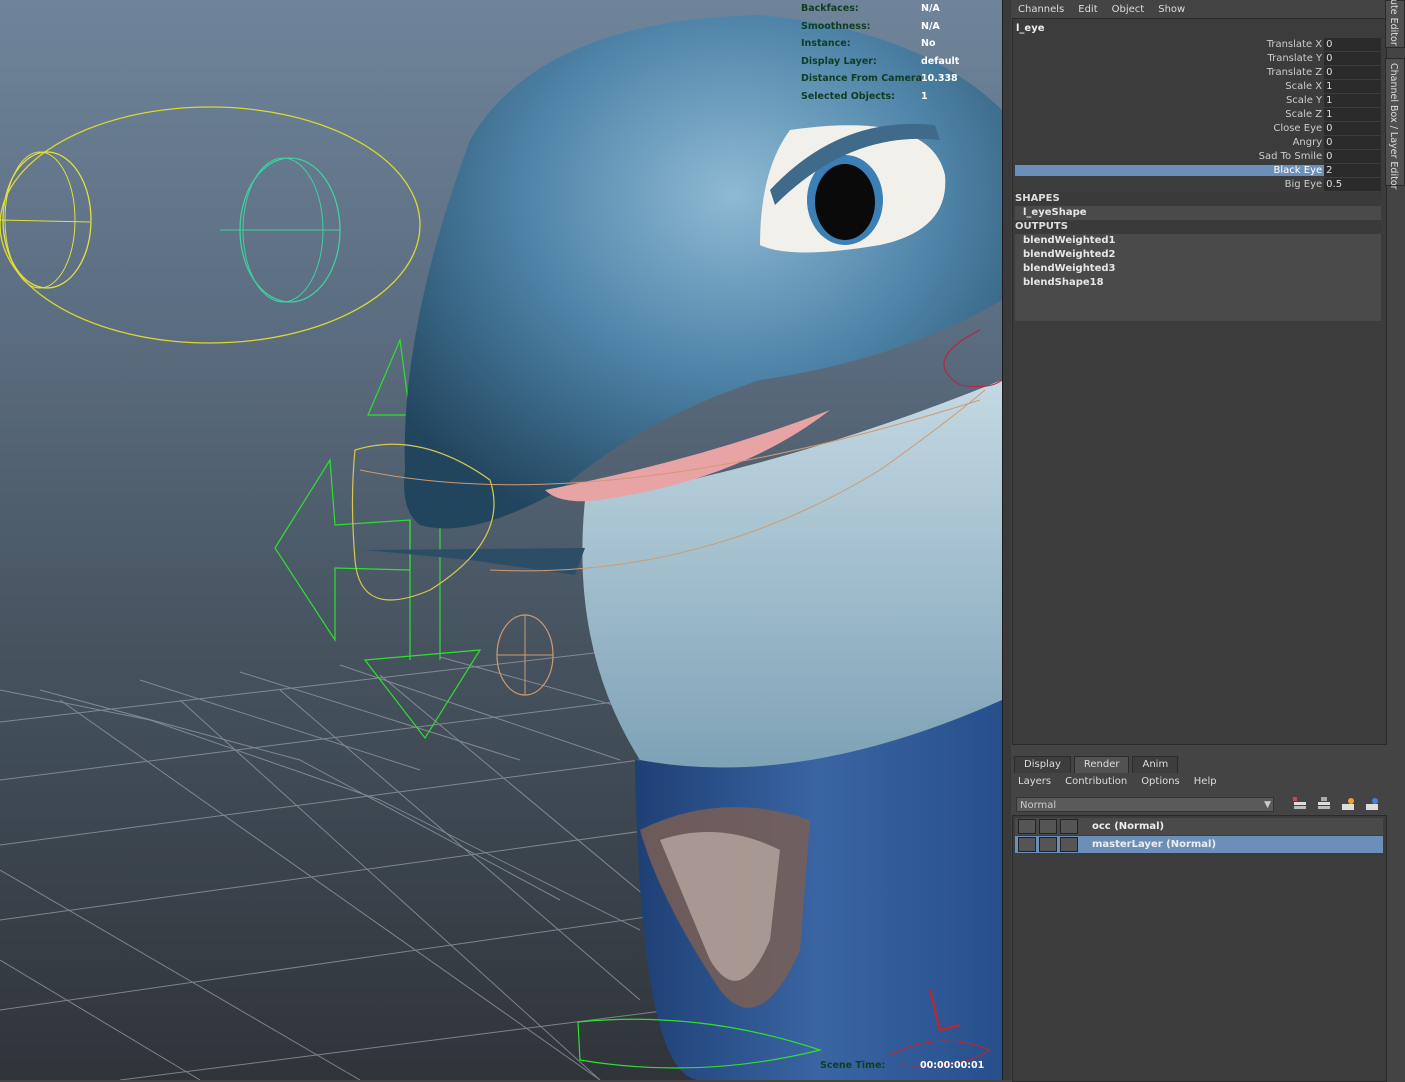 The image size is (1405, 1082). I want to click on attr-big-eye: Big Eye 0.5, so click(1198, 184).